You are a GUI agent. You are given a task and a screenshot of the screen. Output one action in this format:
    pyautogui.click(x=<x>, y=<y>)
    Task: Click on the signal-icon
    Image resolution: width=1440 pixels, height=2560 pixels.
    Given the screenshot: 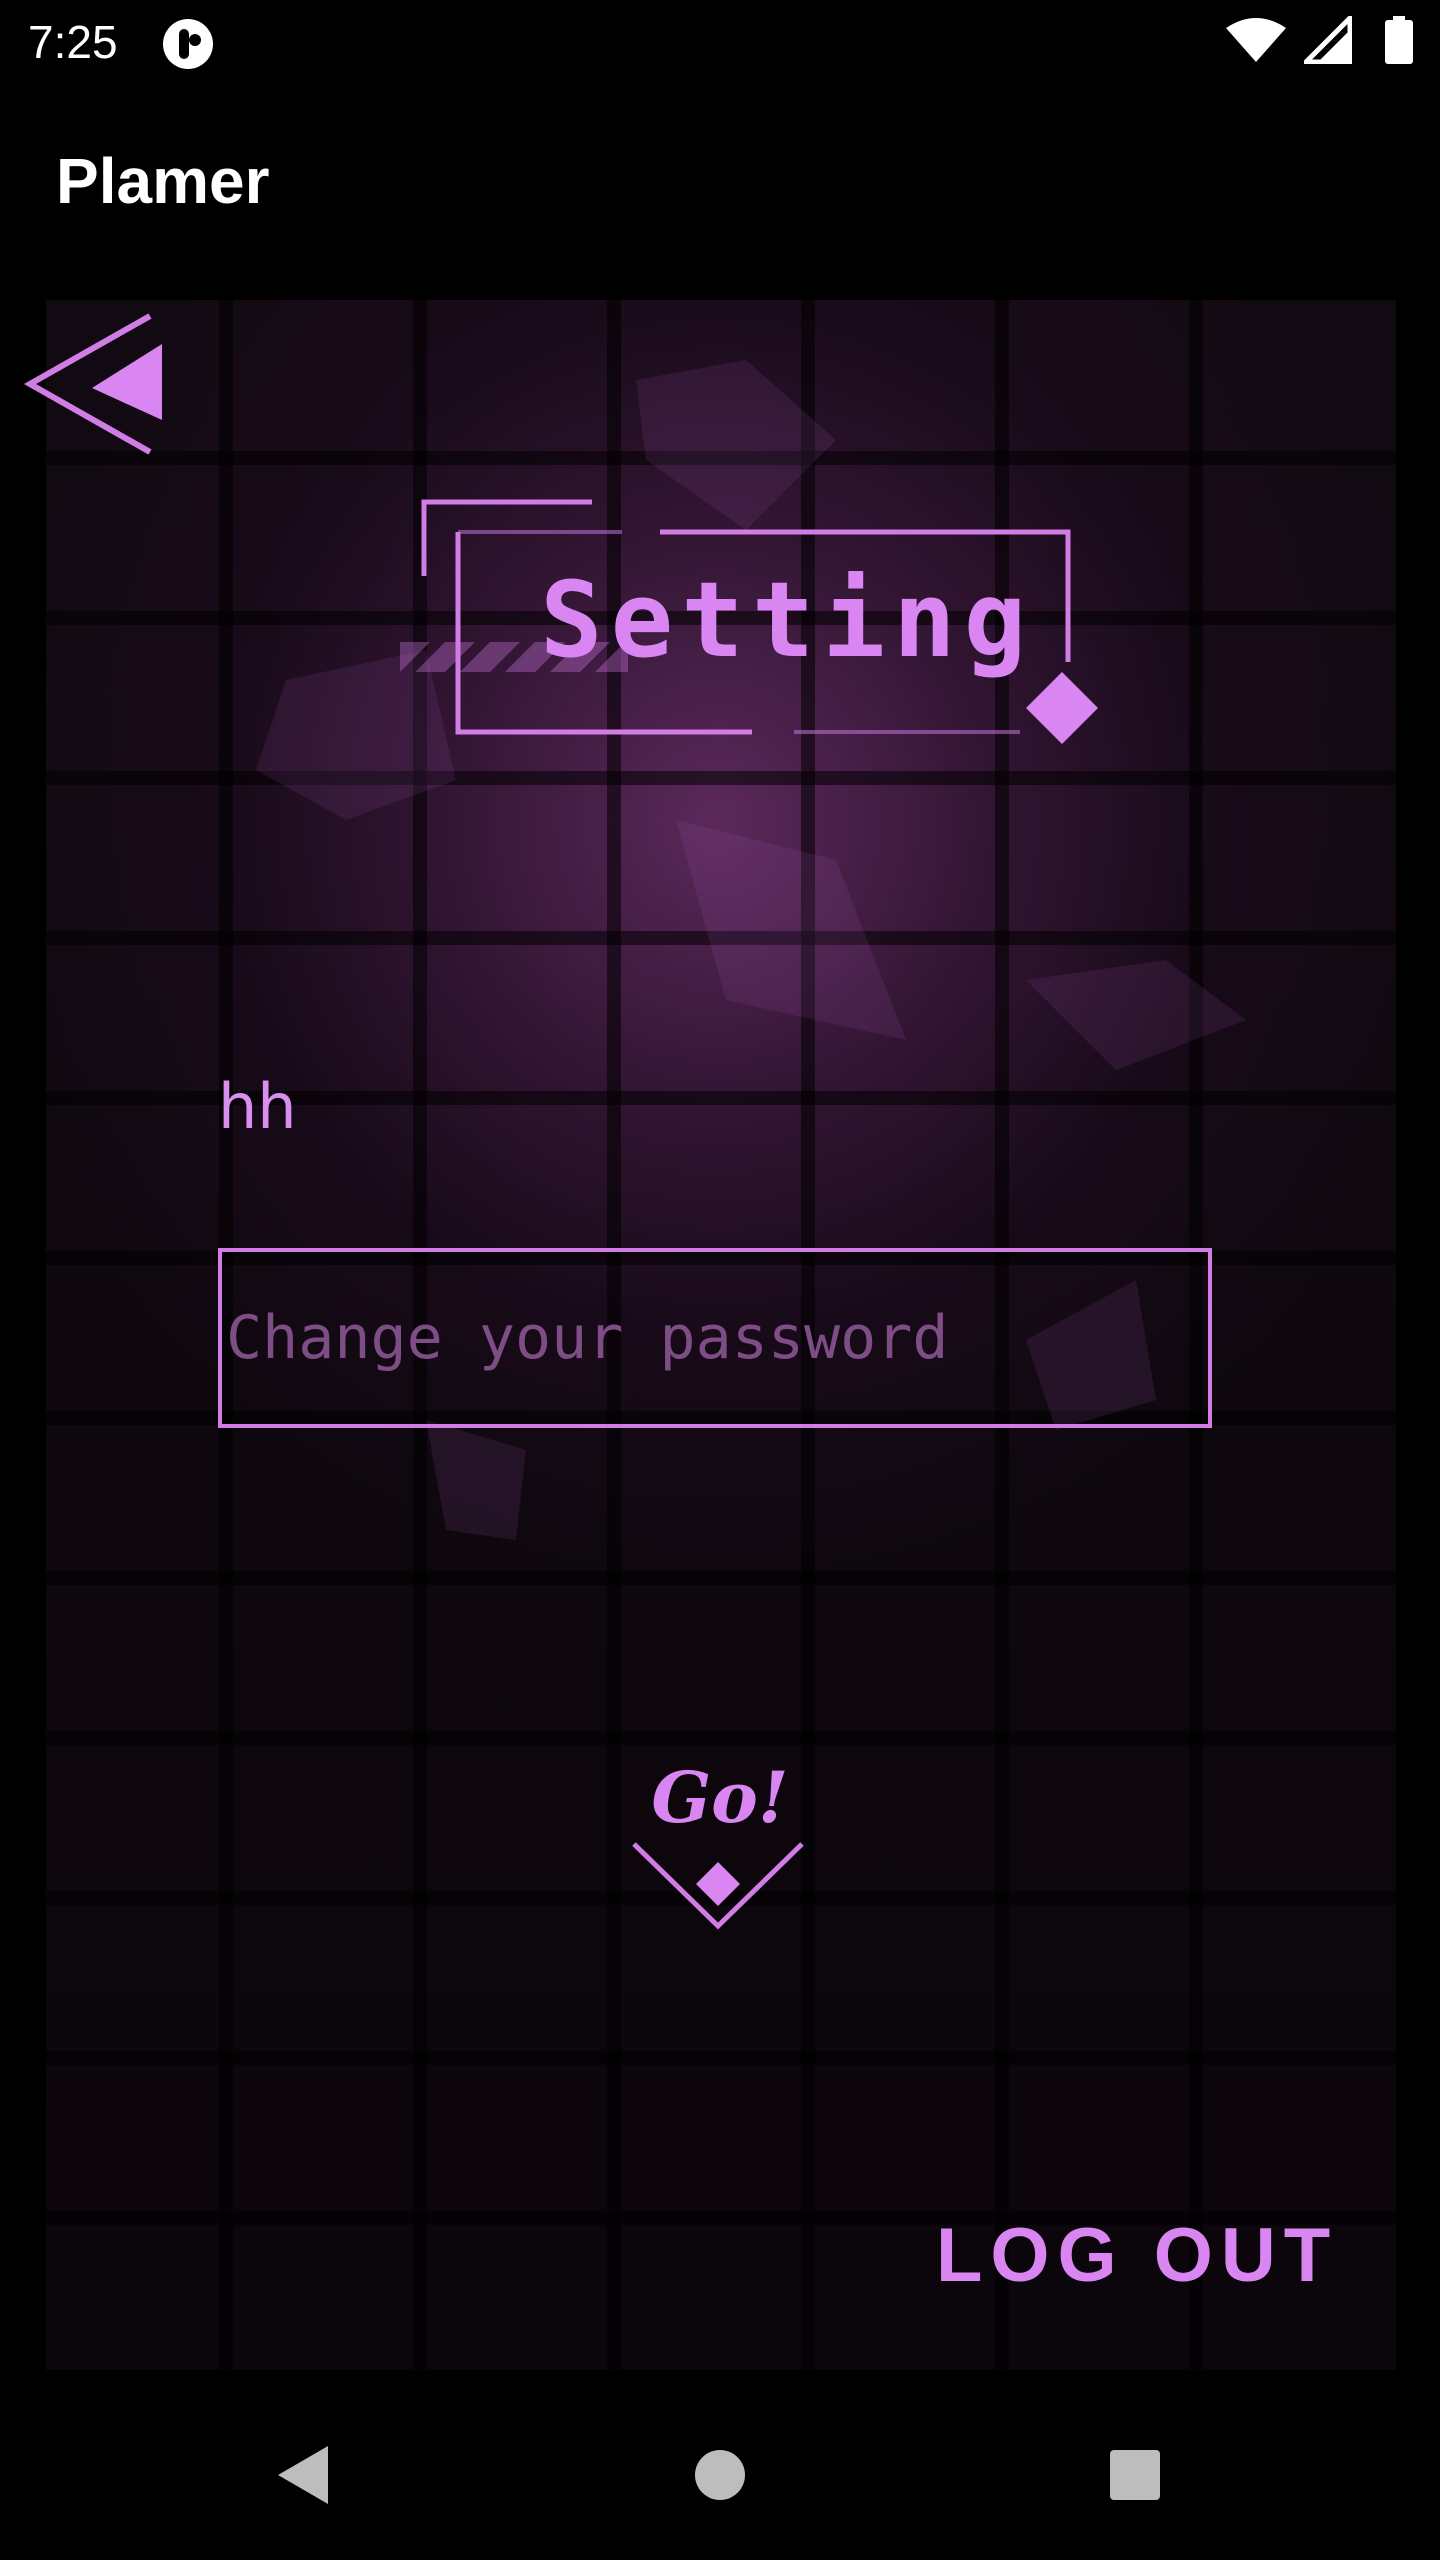 What is the action you would take?
    pyautogui.click(x=1328, y=40)
    